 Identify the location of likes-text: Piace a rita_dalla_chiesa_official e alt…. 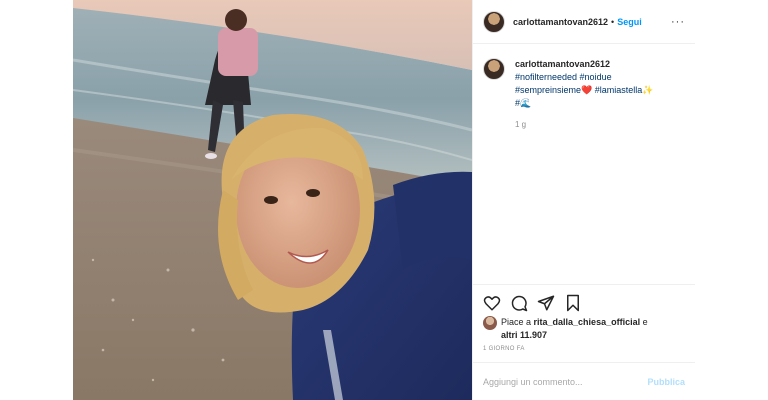
(574, 329).